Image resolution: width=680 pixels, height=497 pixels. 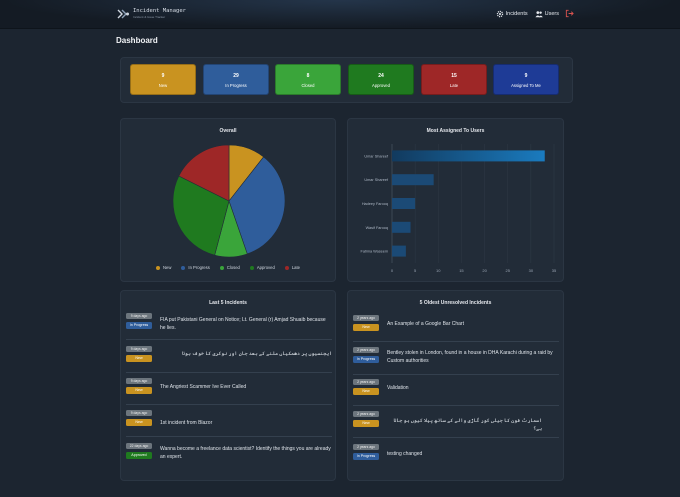 What do you see at coordinates (554, 270) in the screenshot?
I see `x-tick-label: 35` at bounding box center [554, 270].